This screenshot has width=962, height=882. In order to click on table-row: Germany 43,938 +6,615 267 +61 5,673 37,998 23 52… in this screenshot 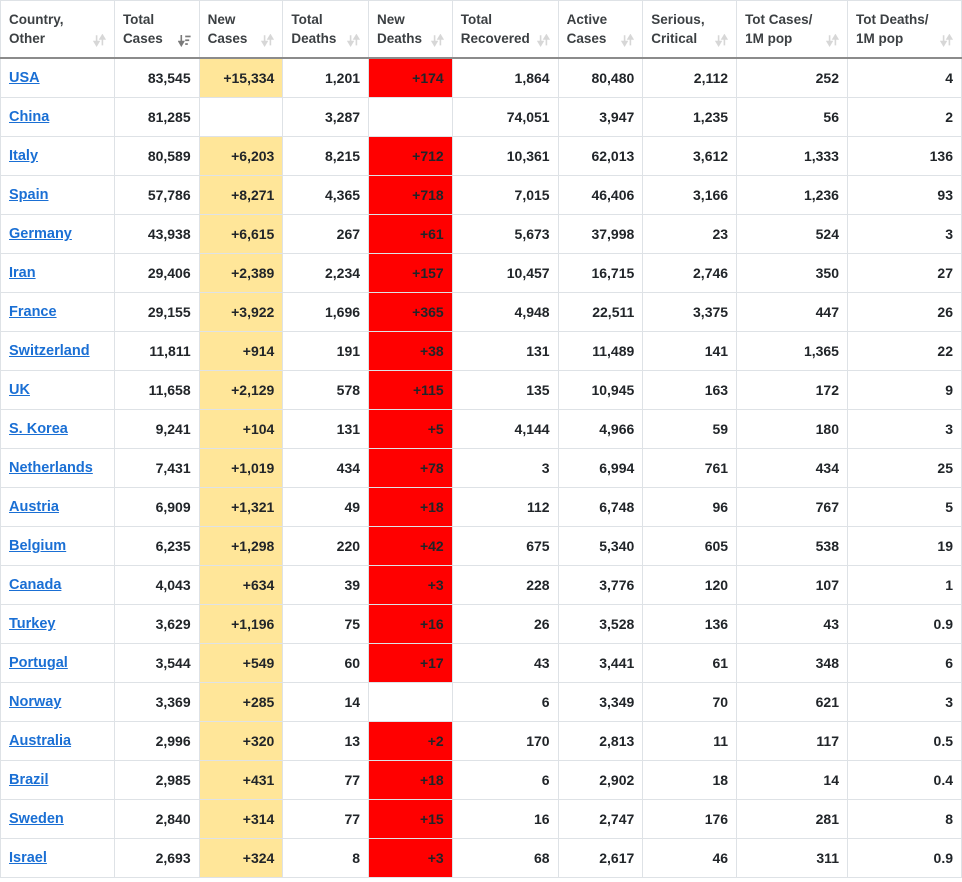, I will do `click(481, 233)`.